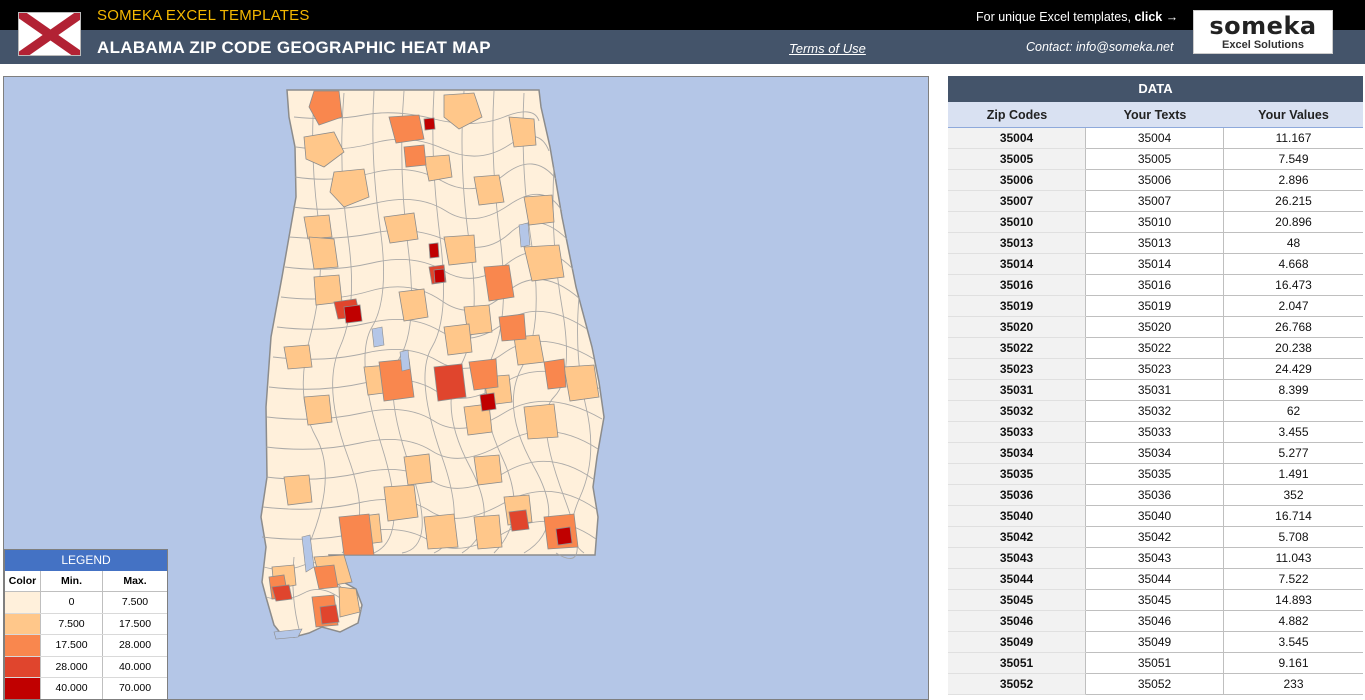 The width and height of the screenshot is (1365, 700). Describe the element at coordinates (1155, 348) in the screenshot. I see `text-cell: 35022` at that location.